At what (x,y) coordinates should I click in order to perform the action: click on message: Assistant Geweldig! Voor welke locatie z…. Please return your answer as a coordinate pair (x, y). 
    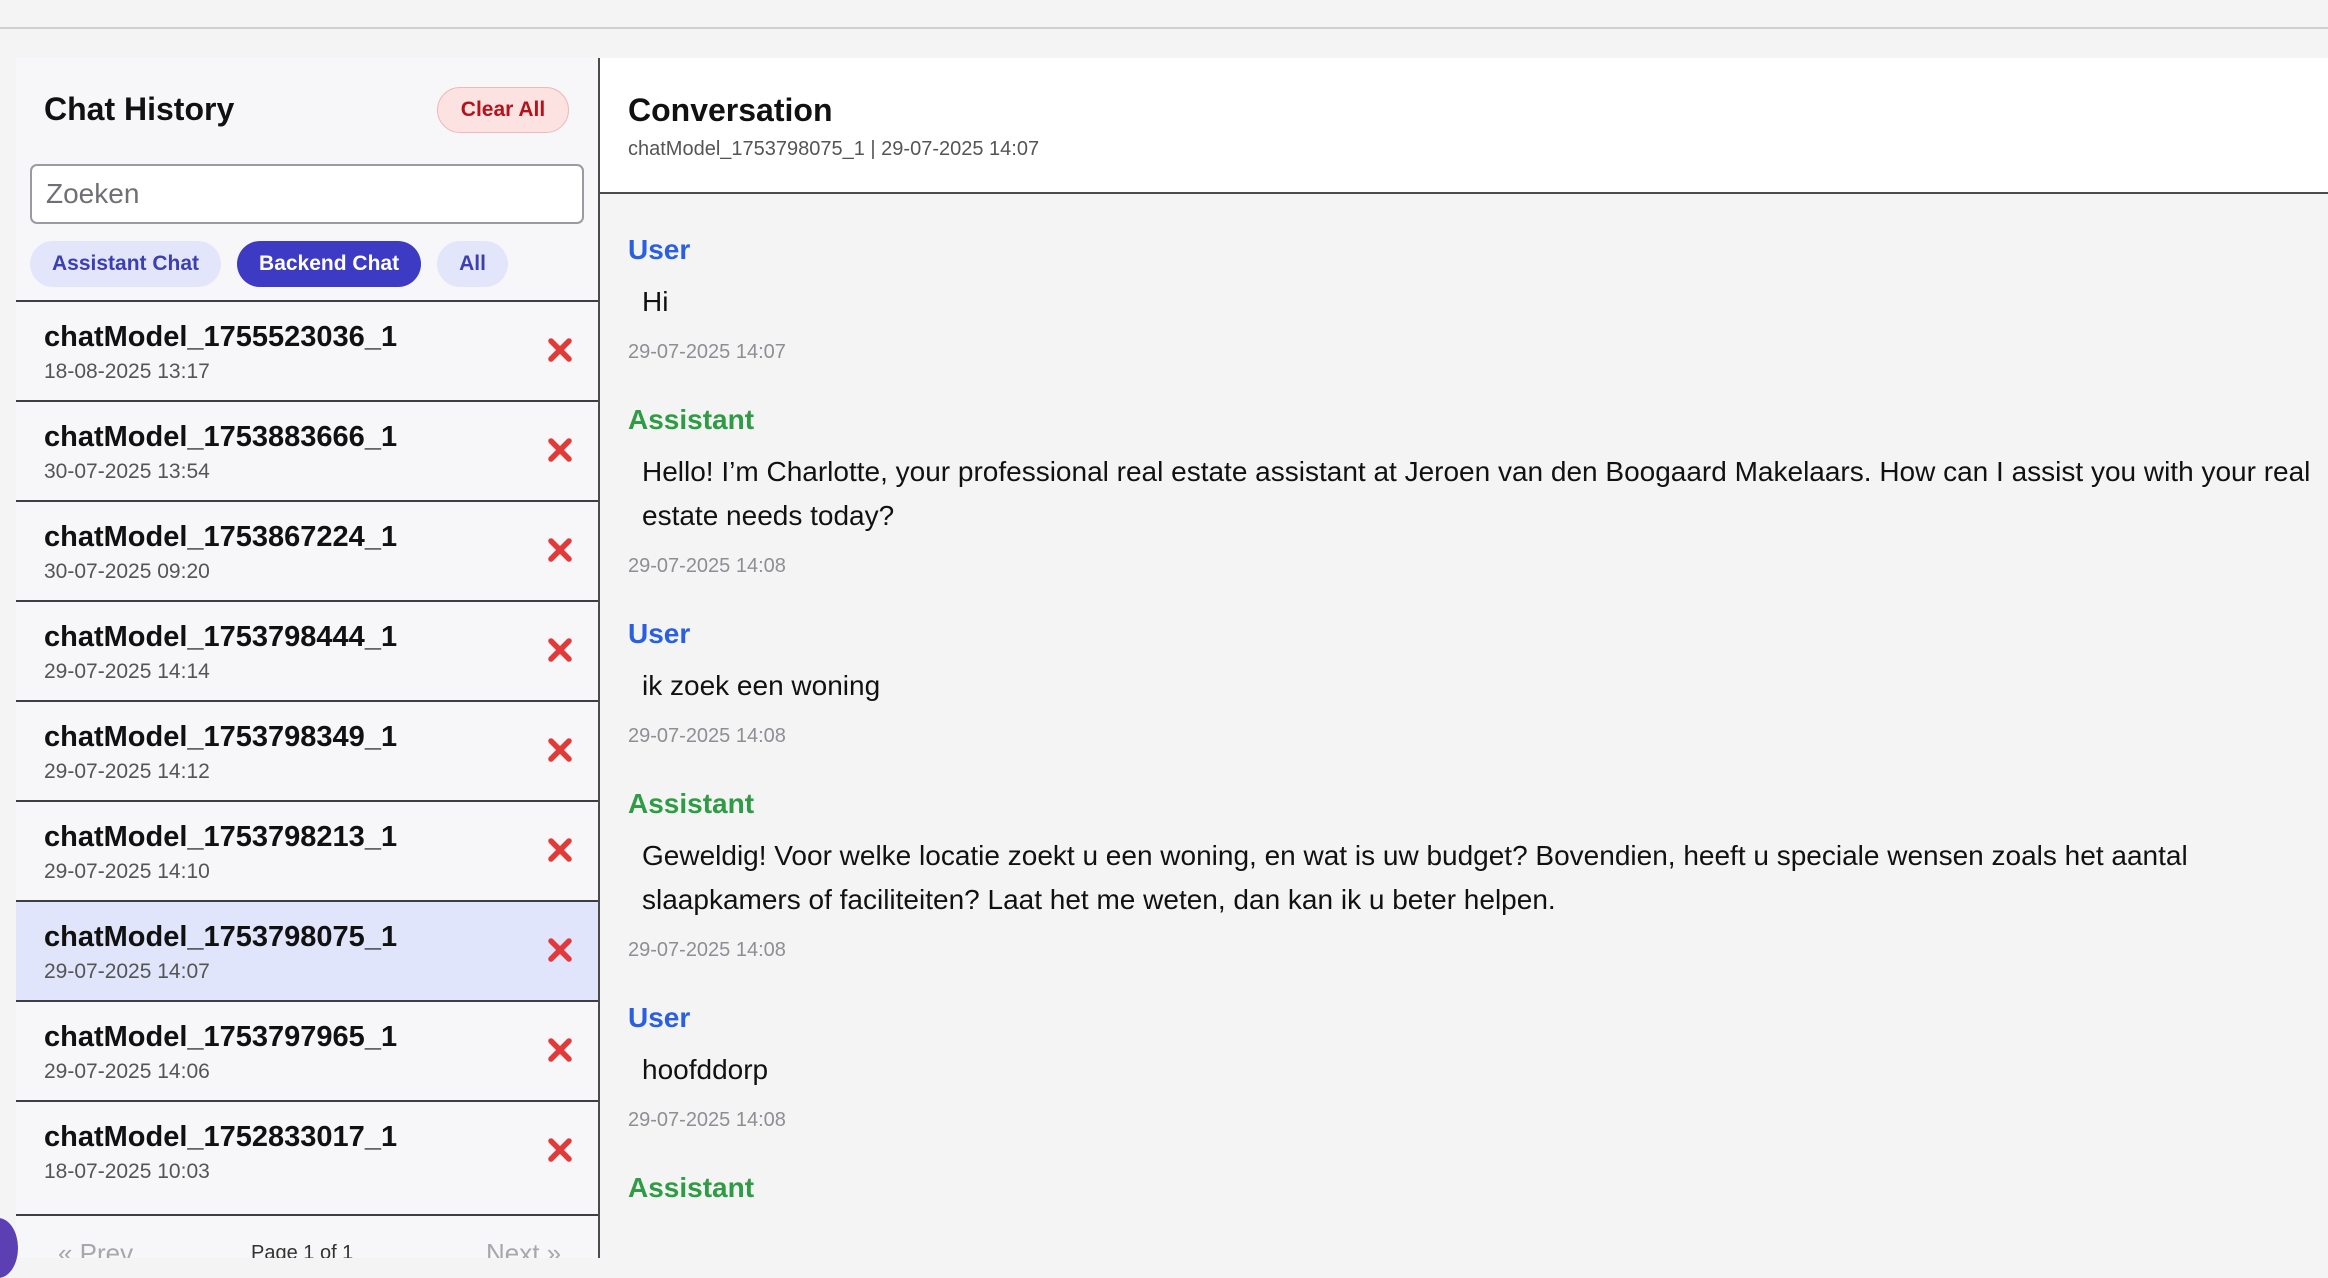
    Looking at the image, I should click on (1478, 876).